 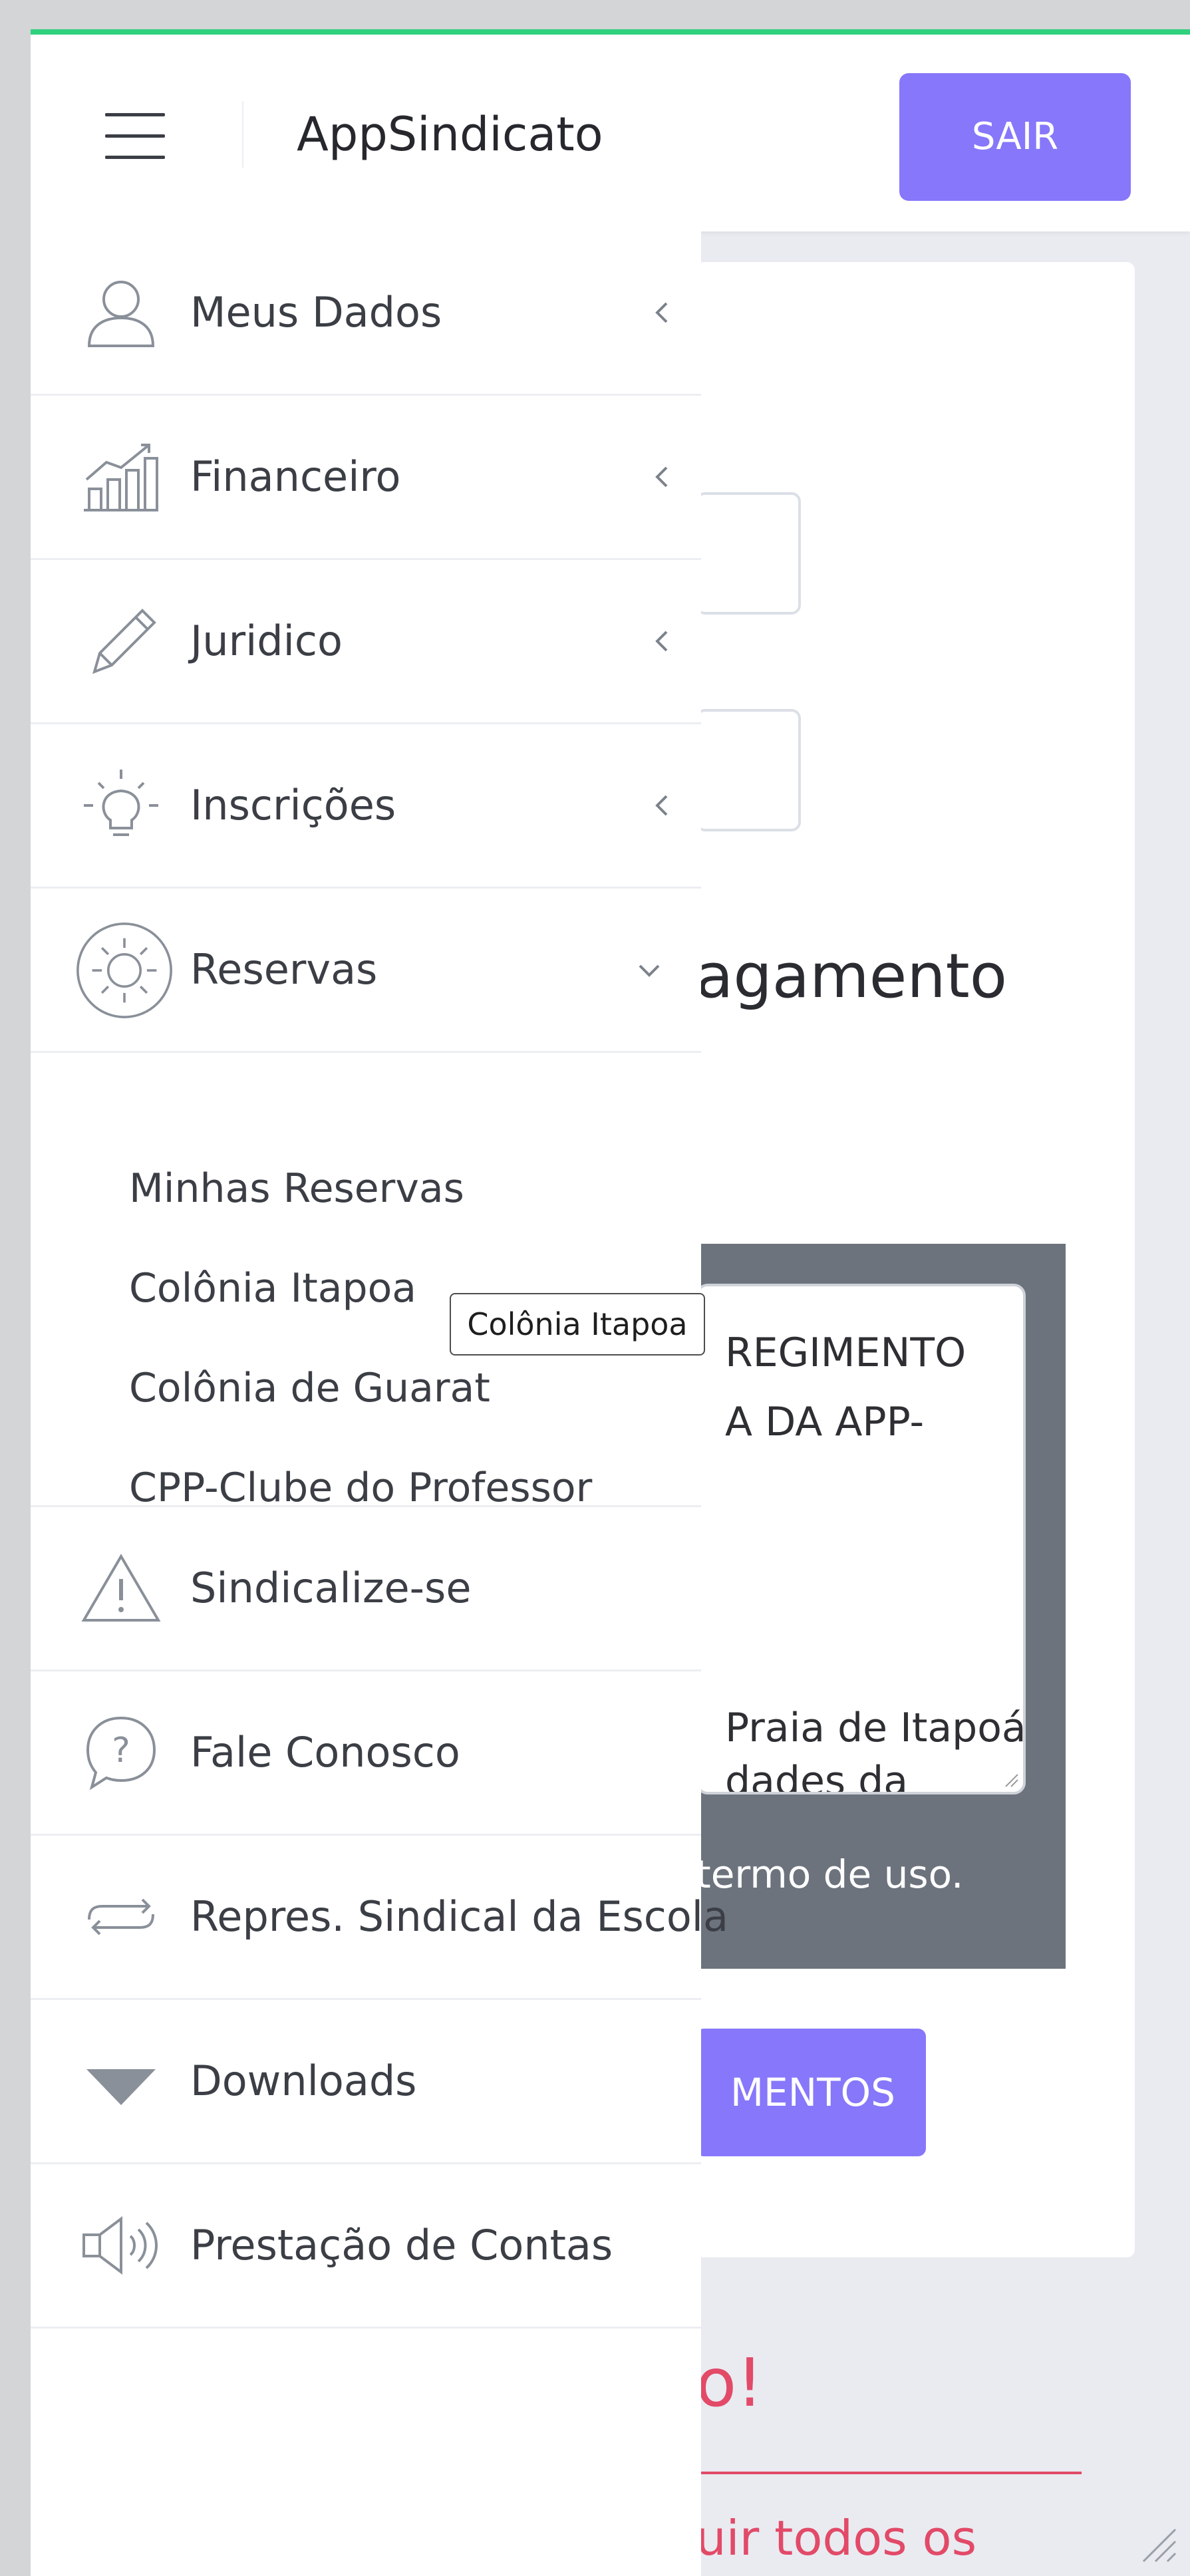 I want to click on chevron-down-icon, so click(x=649, y=970).